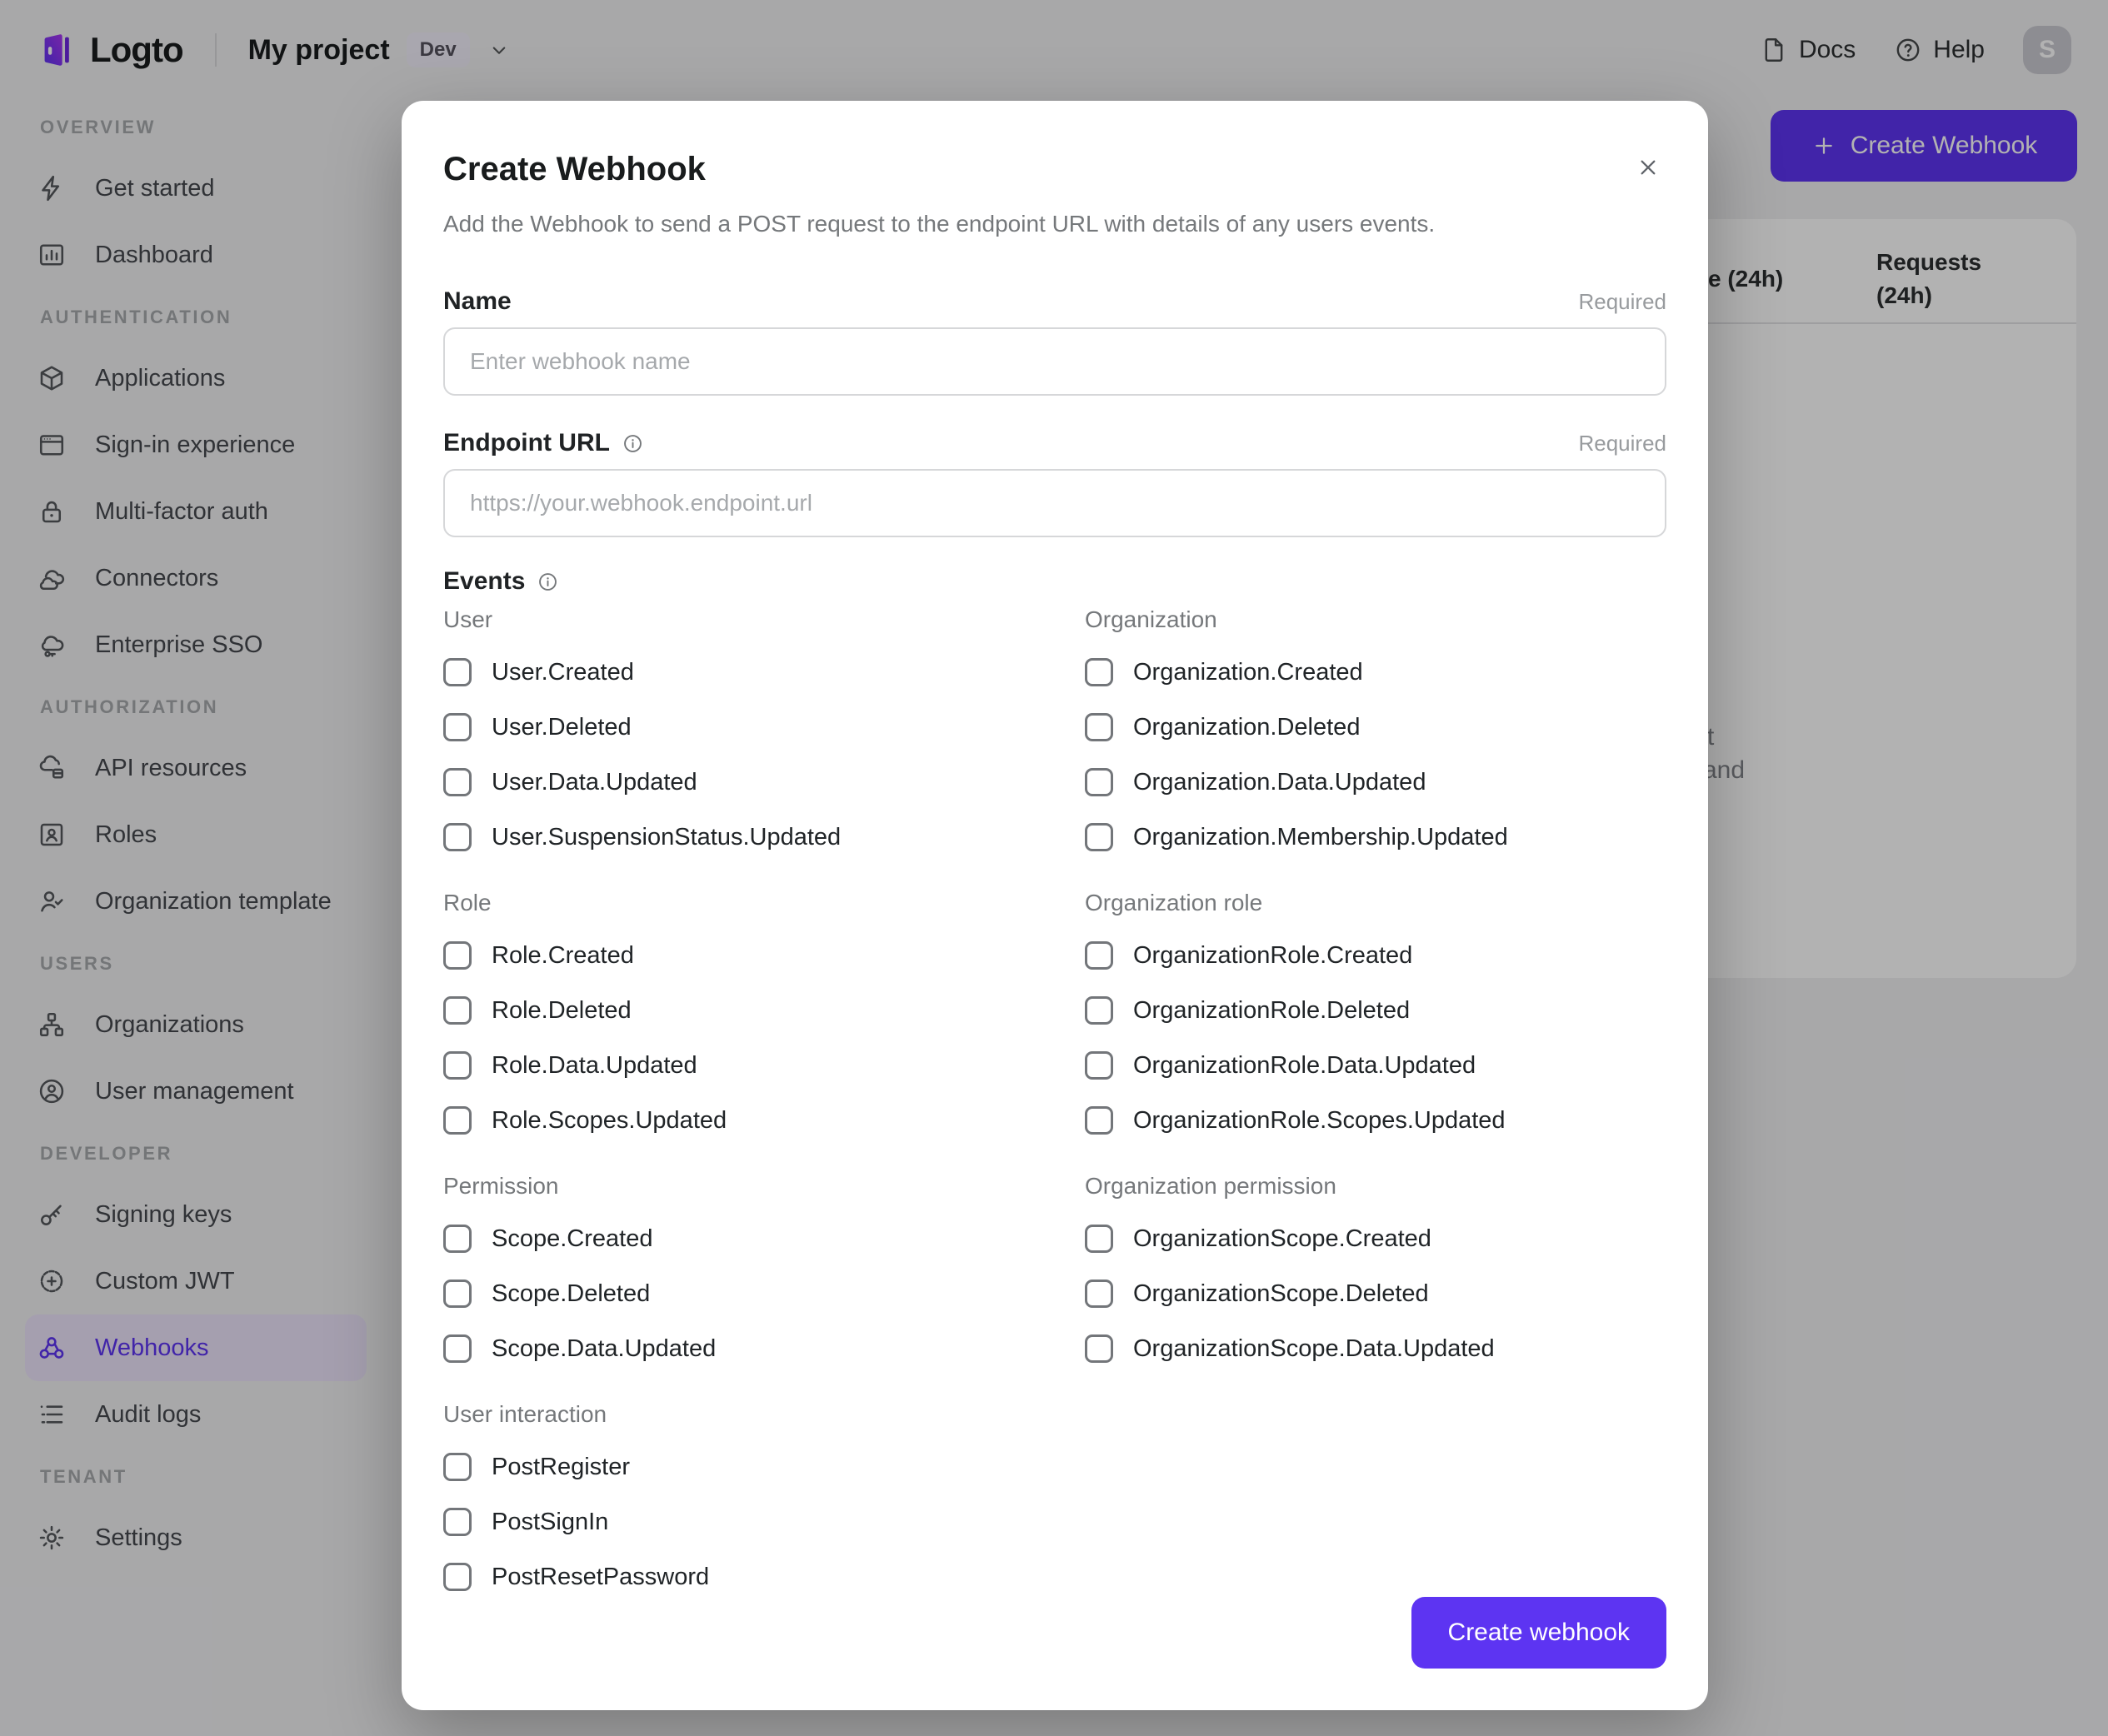  I want to click on event-label: User.Data.Updated, so click(594, 782).